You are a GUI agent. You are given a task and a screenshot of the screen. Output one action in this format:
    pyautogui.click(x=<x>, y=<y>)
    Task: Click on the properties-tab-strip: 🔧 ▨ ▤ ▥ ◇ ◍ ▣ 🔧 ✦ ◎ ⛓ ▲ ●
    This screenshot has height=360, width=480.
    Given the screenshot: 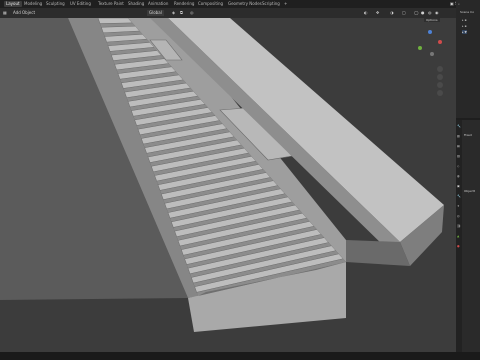 What is the action you would take?
    pyautogui.click(x=459, y=236)
    